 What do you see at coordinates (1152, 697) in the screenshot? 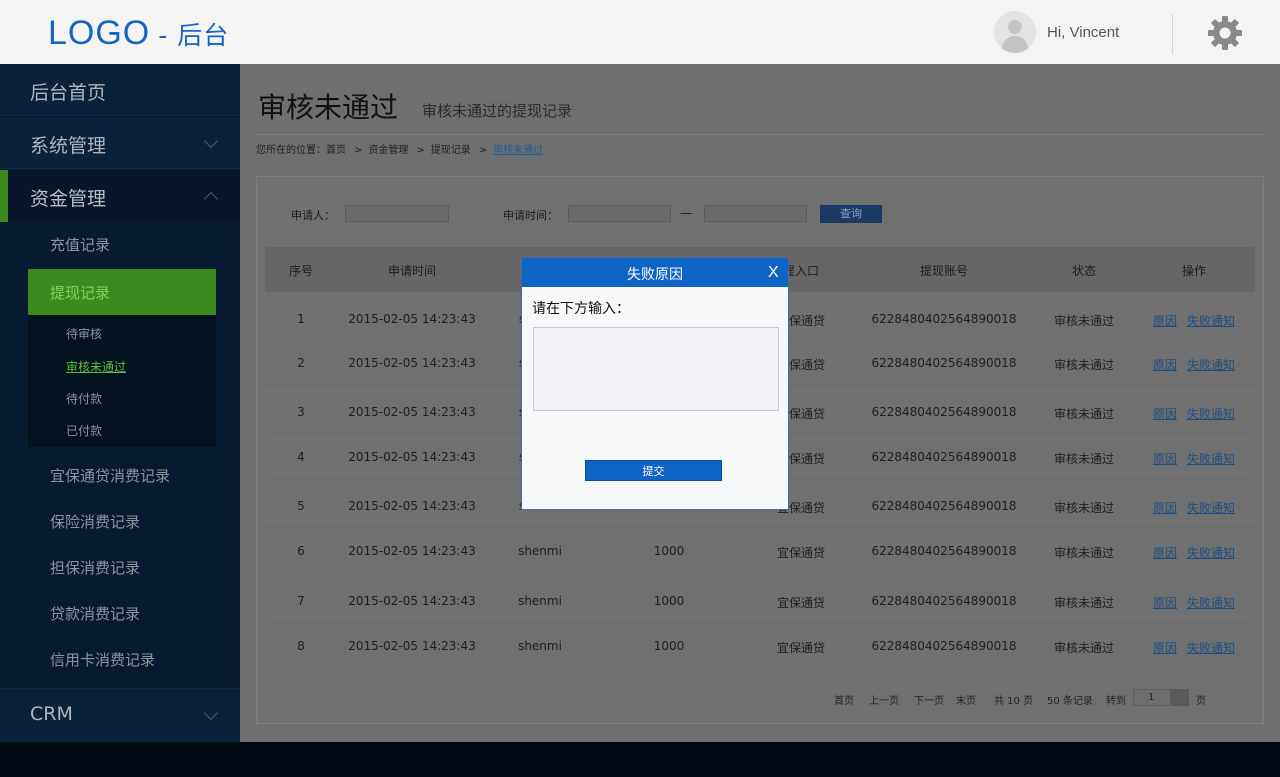
I see `page-number-input: 1` at bounding box center [1152, 697].